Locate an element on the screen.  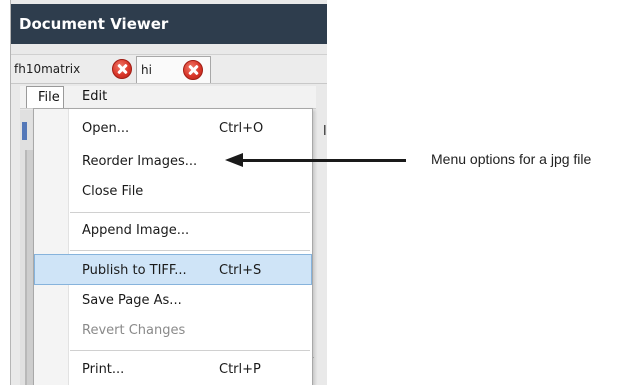
document-tabs: fh10matrix hi is located at coordinates (169, 69).